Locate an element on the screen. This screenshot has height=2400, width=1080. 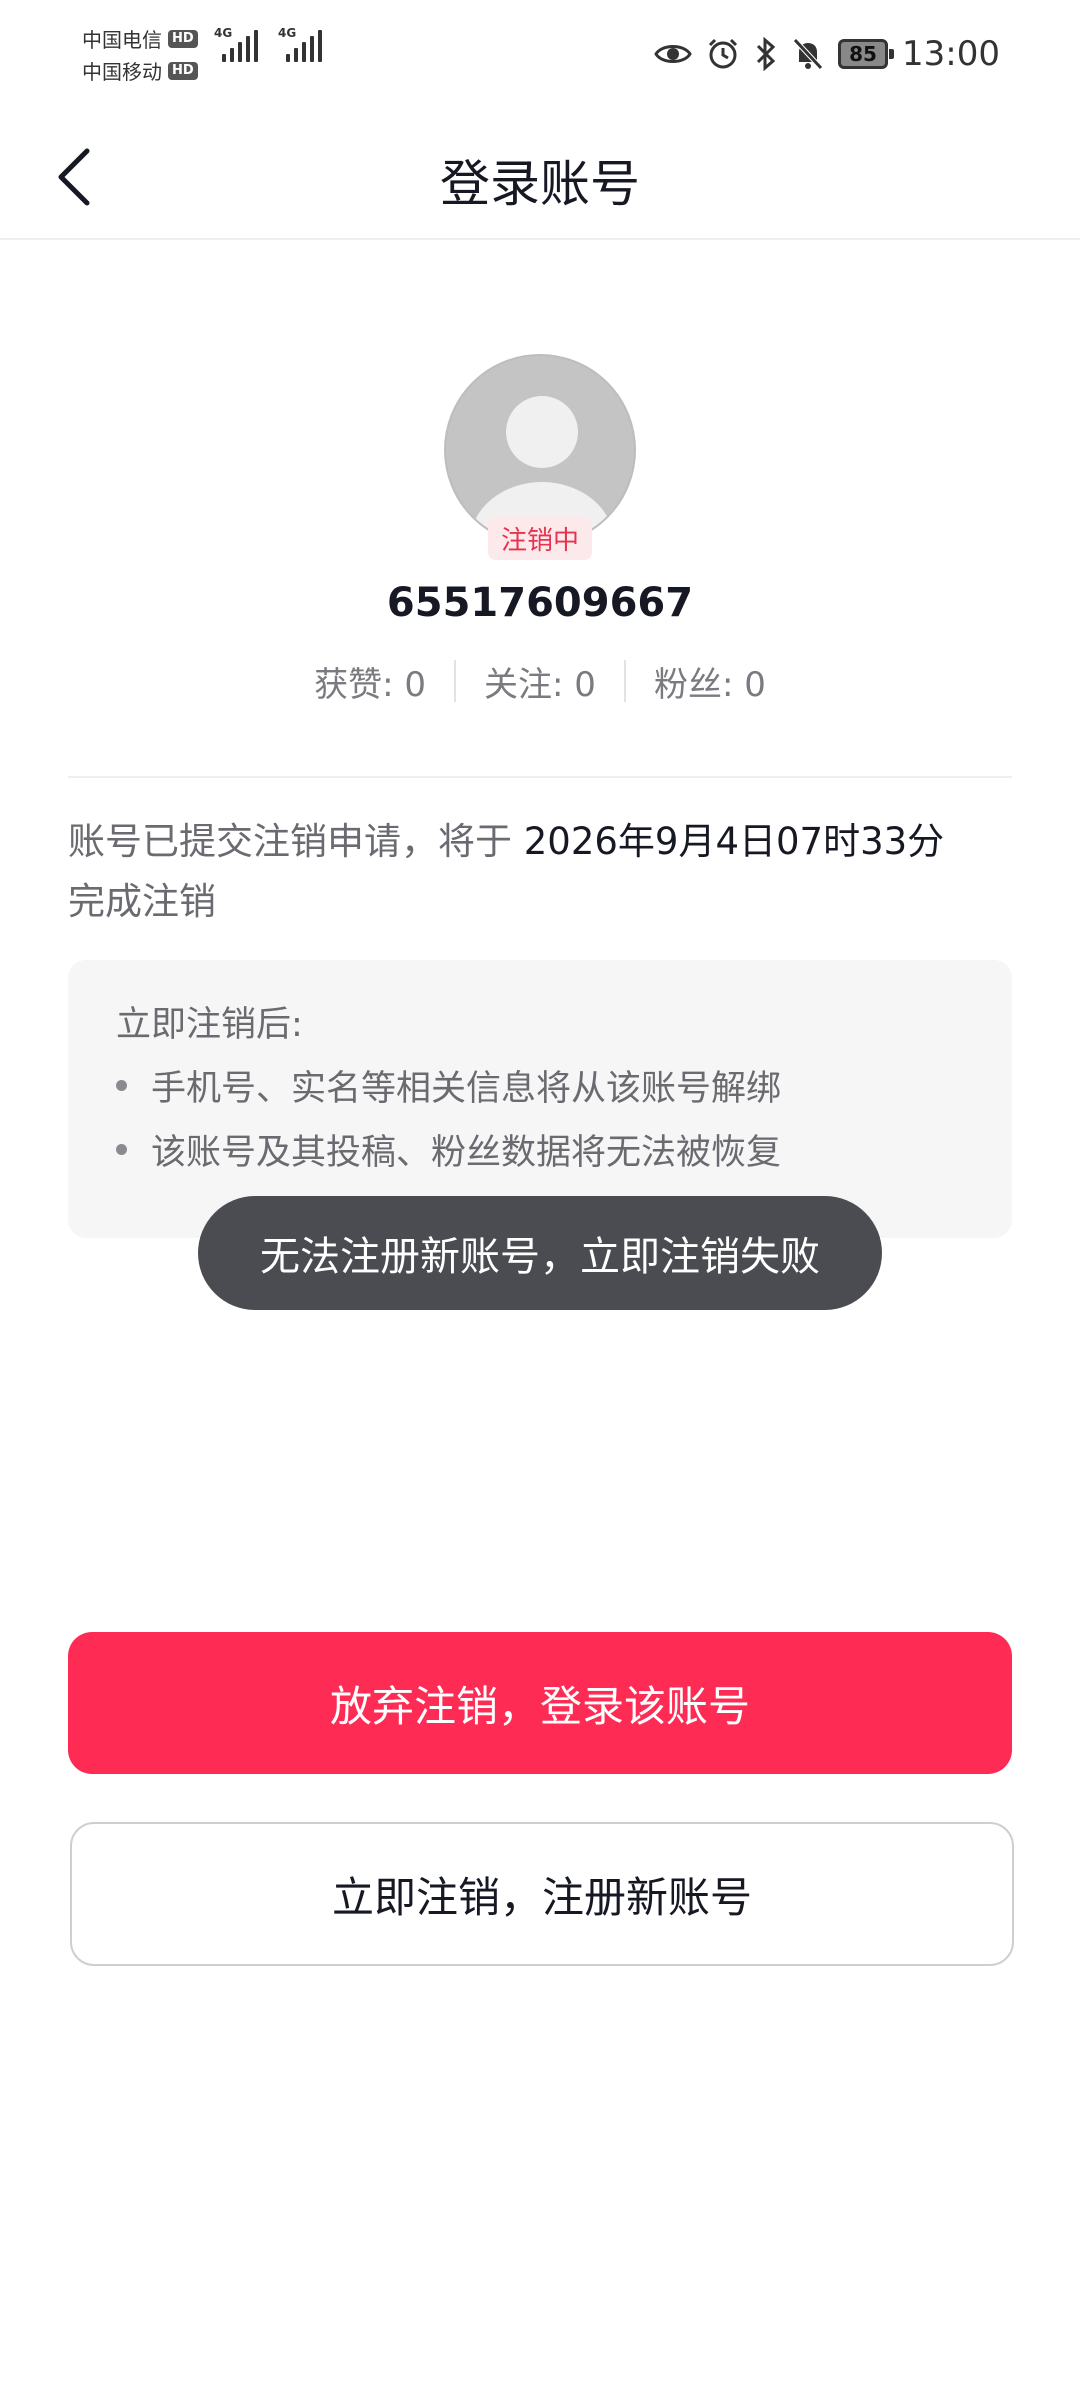
info-item-text: 该账号及其投稿、粉丝数据将无法被恢复 is located at coordinates (466, 1153).